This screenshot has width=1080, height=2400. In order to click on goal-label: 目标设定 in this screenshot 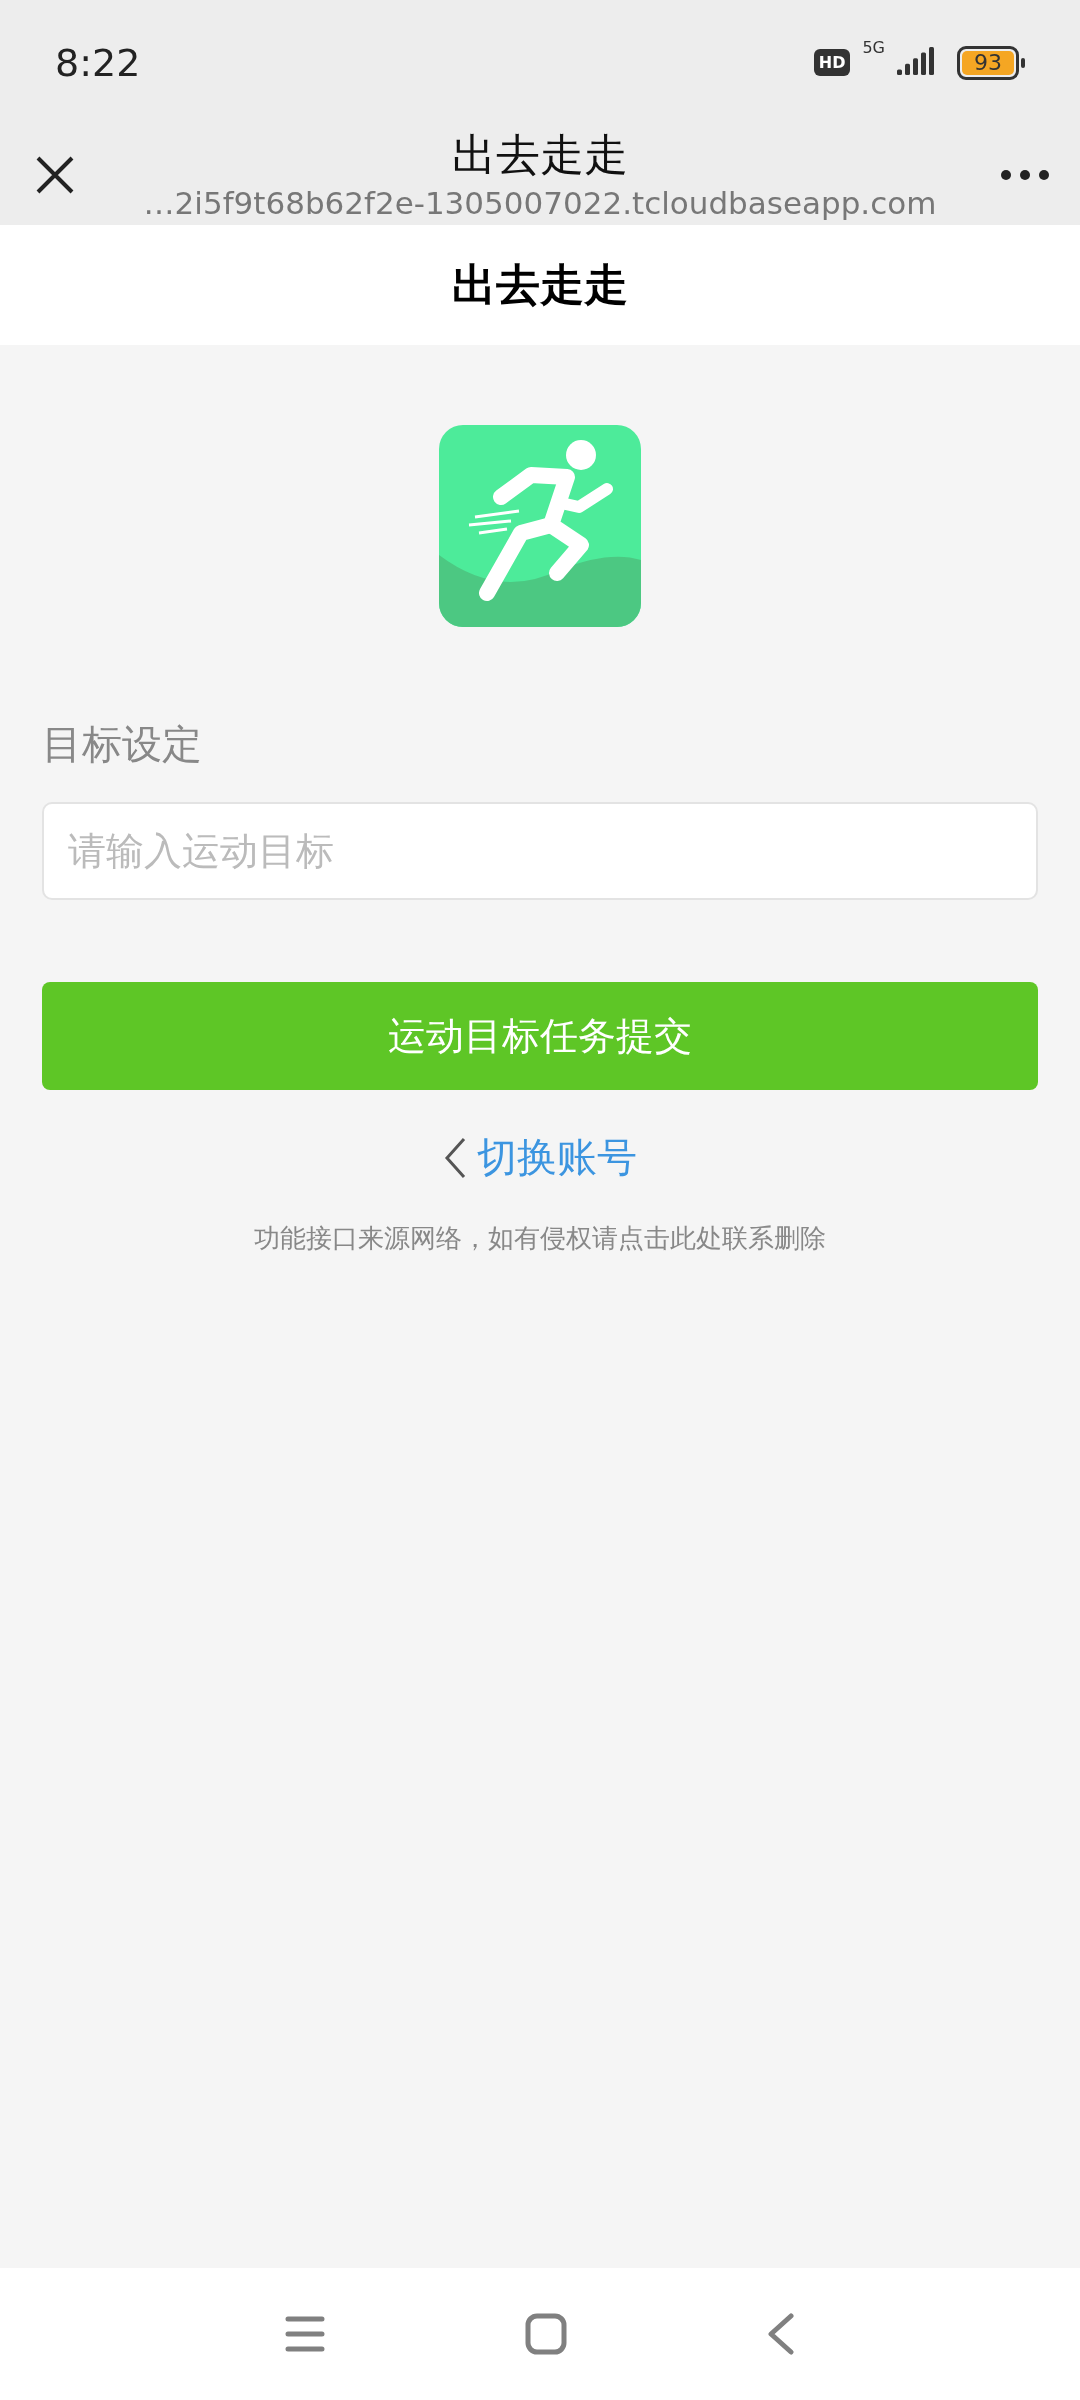, I will do `click(122, 744)`.